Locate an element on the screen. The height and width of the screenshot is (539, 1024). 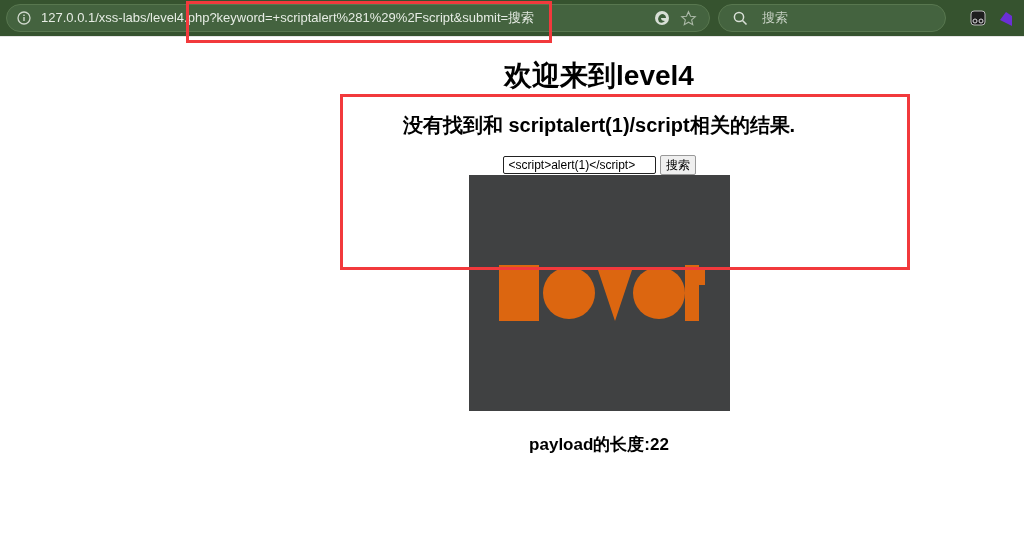
info-icon is located at coordinates (24, 18).